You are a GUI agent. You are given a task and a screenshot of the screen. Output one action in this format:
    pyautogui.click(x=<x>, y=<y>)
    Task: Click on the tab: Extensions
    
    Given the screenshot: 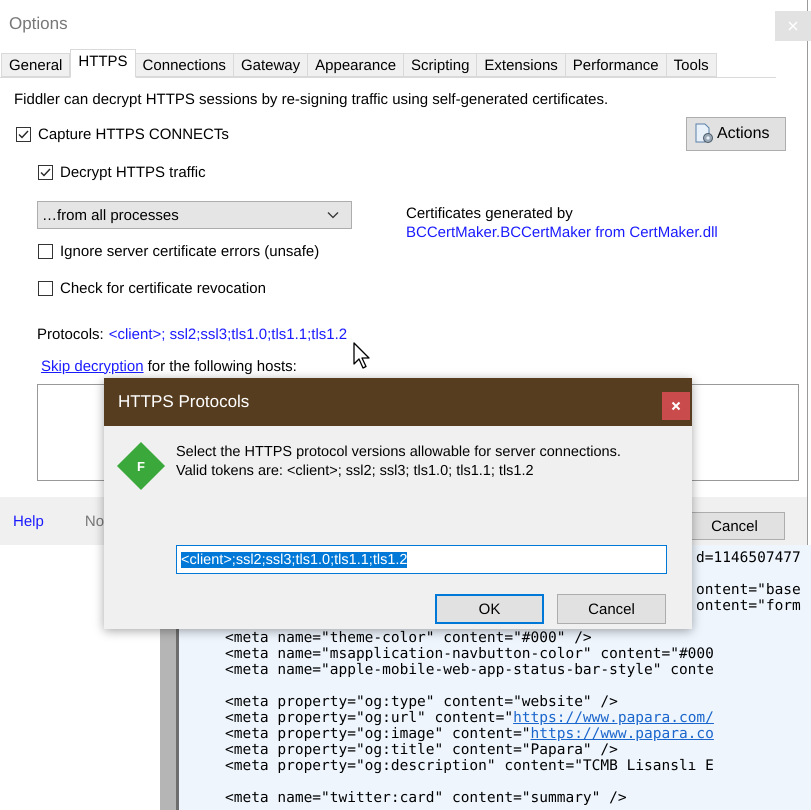 What is the action you would take?
    pyautogui.click(x=521, y=65)
    